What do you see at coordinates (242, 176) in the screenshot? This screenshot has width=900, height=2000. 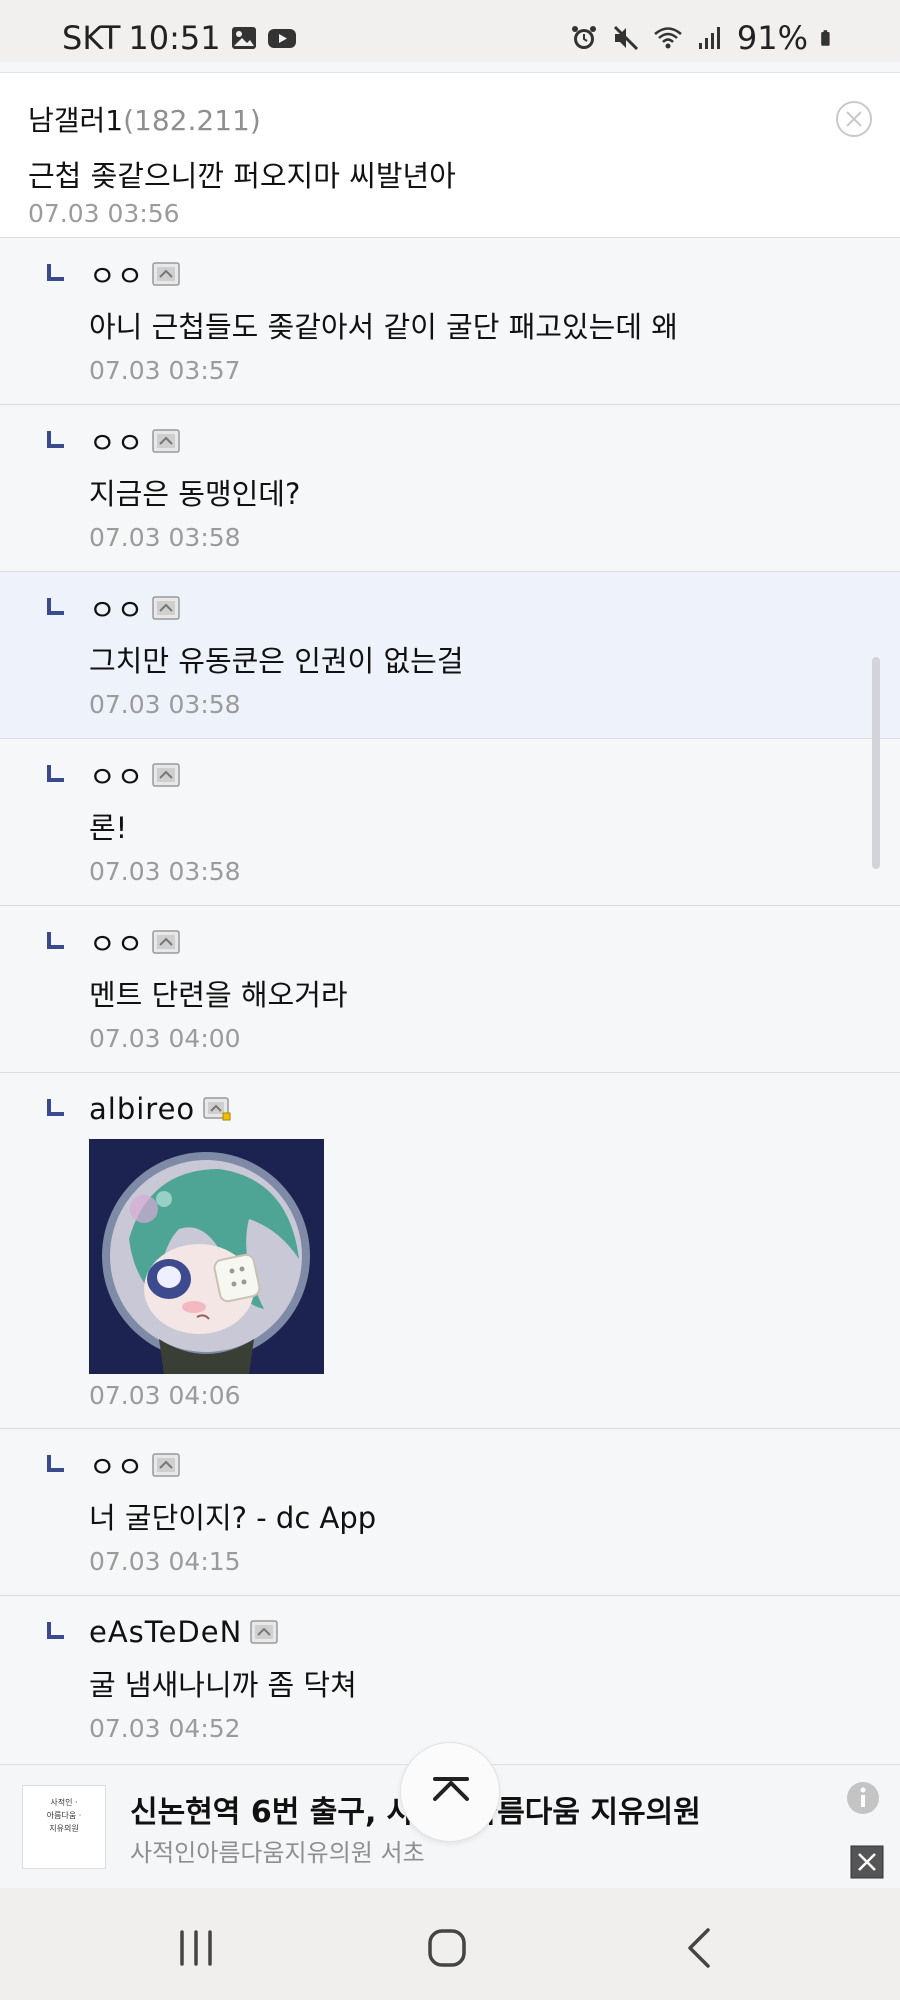 I see `comment-body: 근첩 좆같으니깐 퍼오지마 씨발년아` at bounding box center [242, 176].